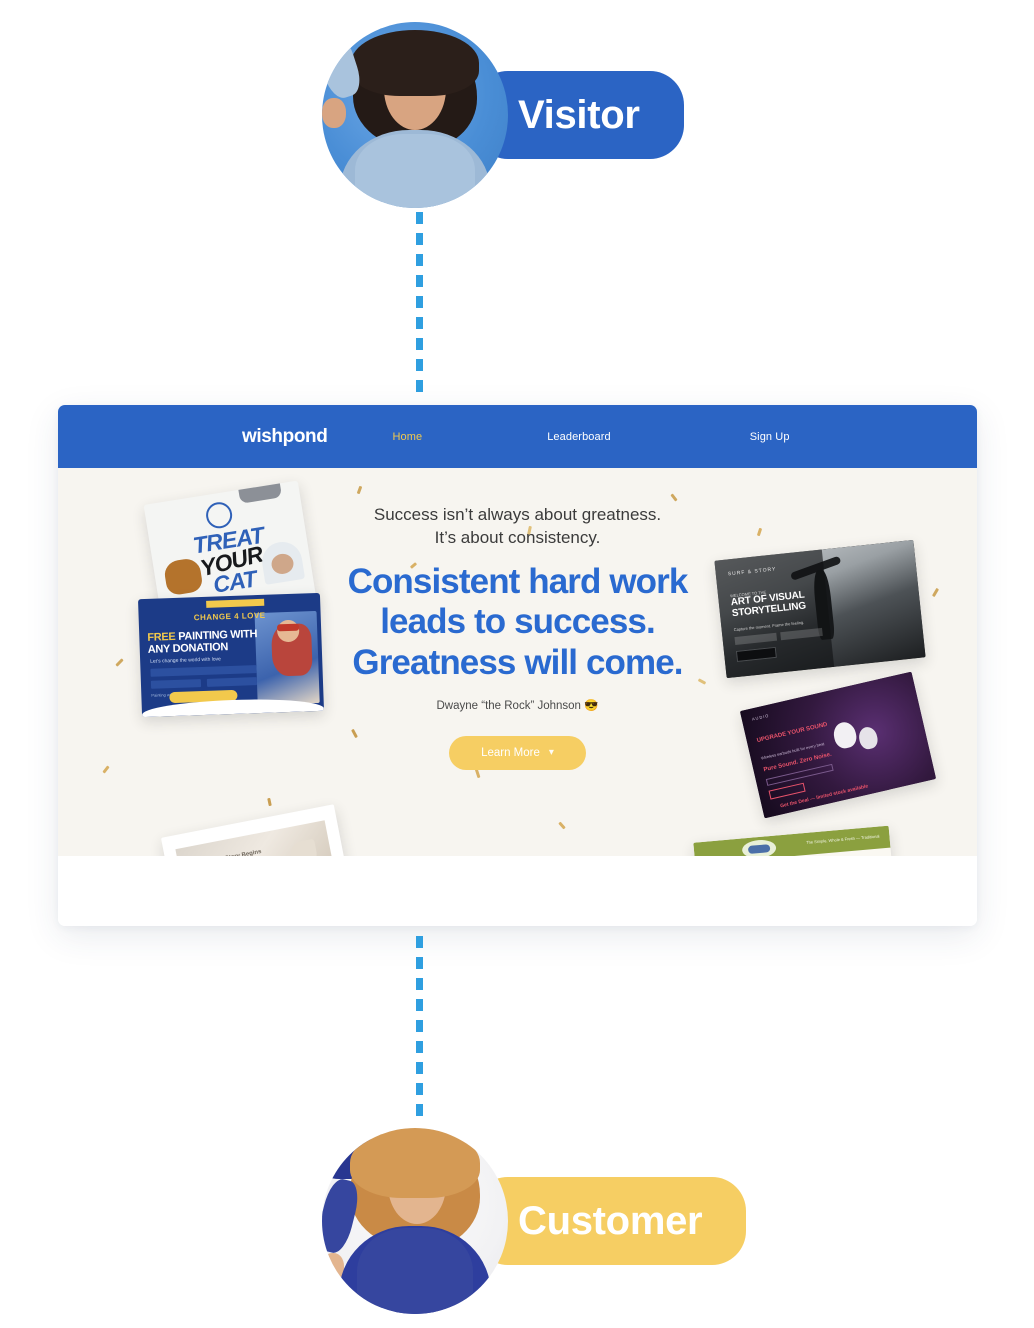 This screenshot has width=1034, height=1328. What do you see at coordinates (517, 705) in the screenshot?
I see `hero-attribution: Dwayne “the Rock” Johnson 😎` at bounding box center [517, 705].